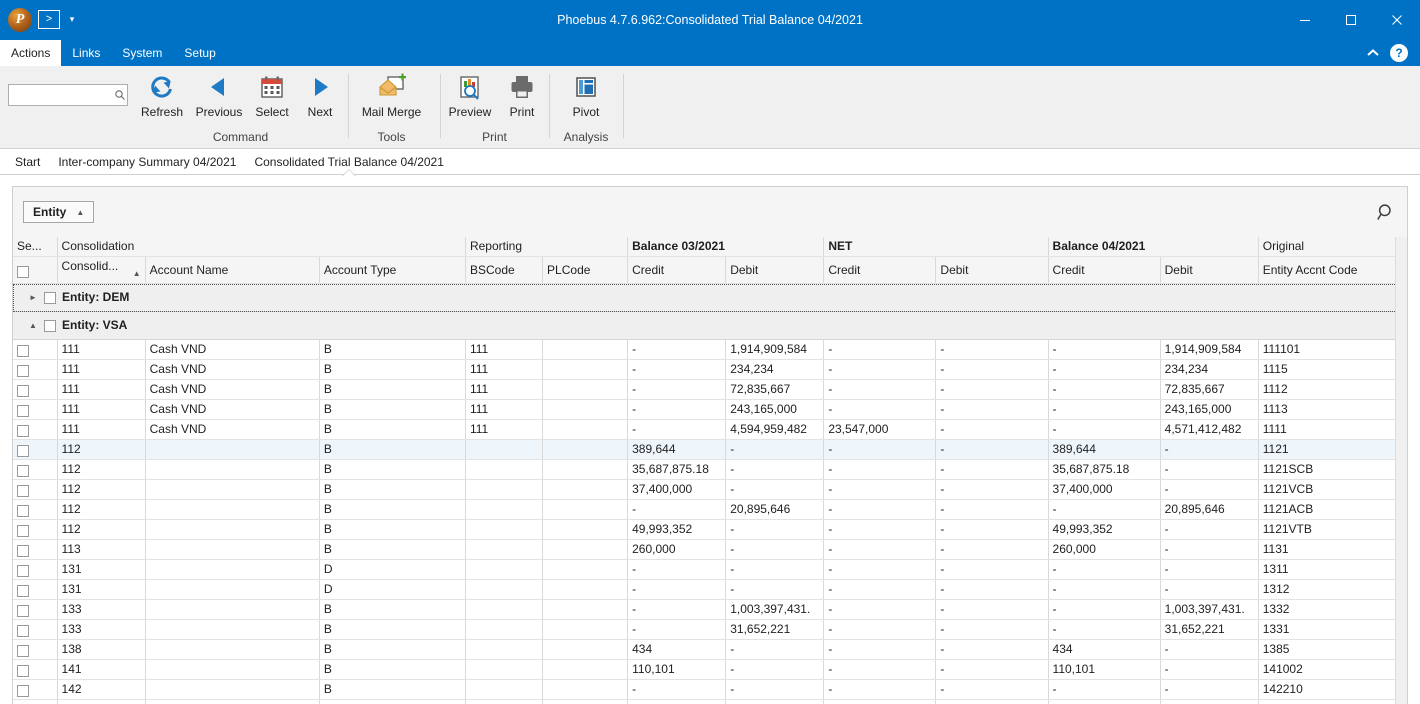 This screenshot has height=704, width=1420. I want to click on cell-bal03-debit: 234,234, so click(775, 369).